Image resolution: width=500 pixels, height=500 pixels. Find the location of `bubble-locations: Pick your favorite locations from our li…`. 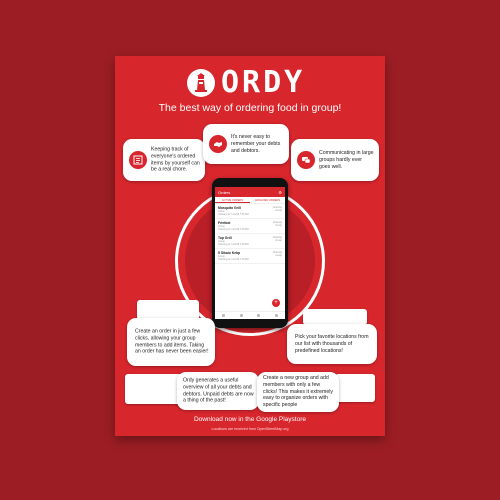

bubble-locations: Pick your favorite locations from our li… is located at coordinates (332, 344).